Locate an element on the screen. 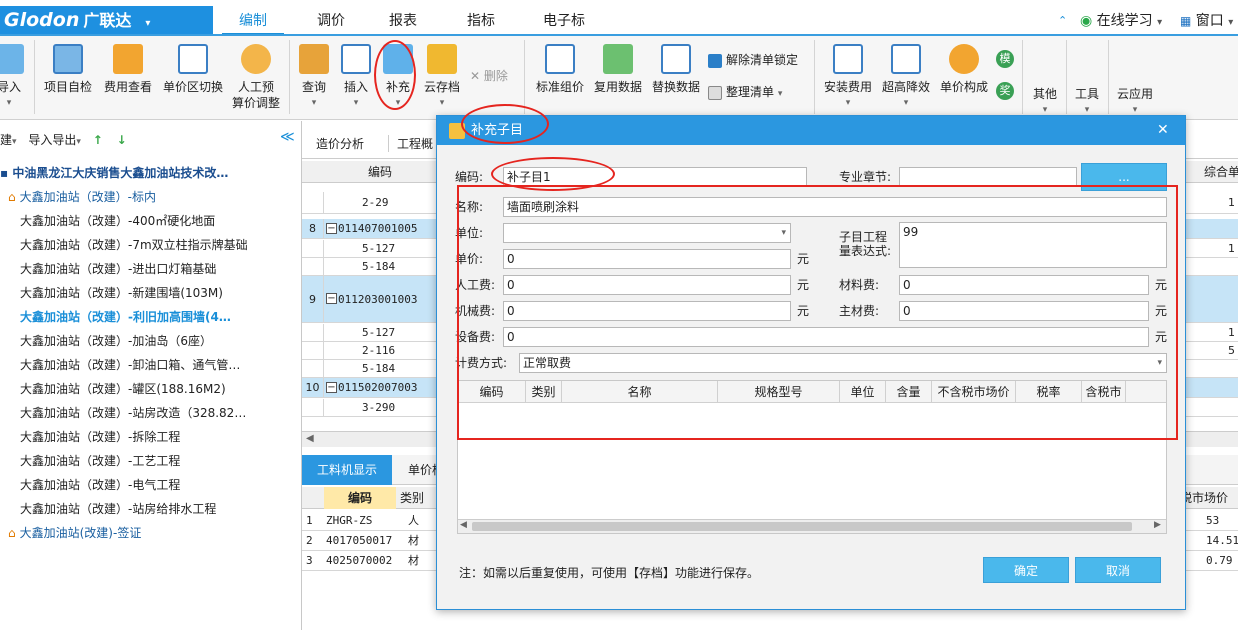 The height and width of the screenshot is (630, 1238). close-icon: ✕ is located at coordinates (1163, 130).